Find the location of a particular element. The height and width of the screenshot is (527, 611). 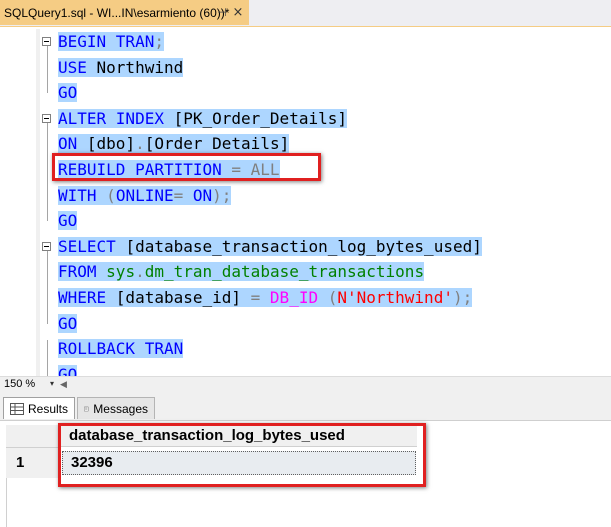

code-line: ROLLBACK TRAN is located at coordinates (121, 348).